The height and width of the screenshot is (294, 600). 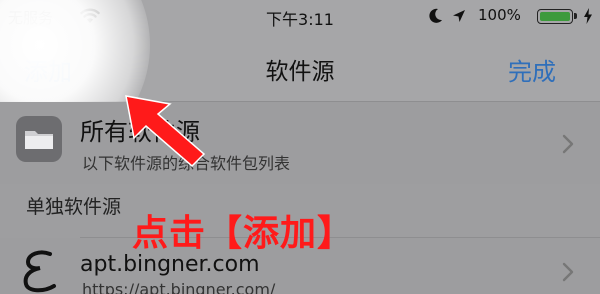 I want to click on done-button: 完成, so click(x=532, y=69).